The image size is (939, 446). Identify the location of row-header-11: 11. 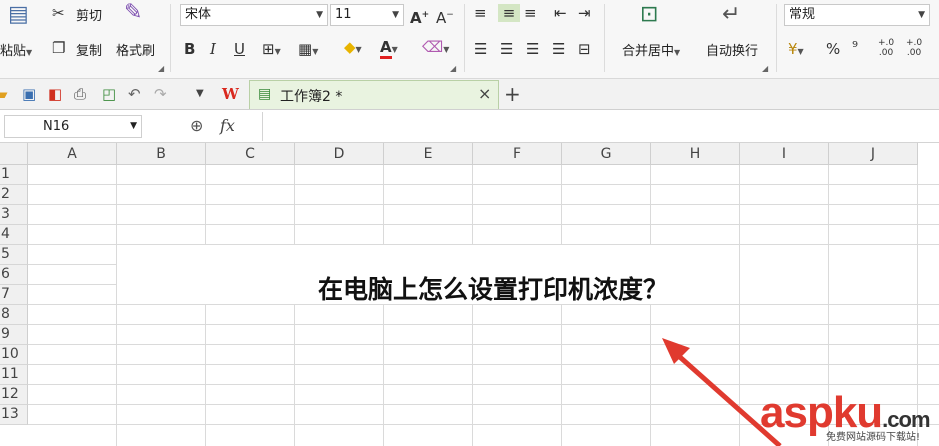
(14, 375).